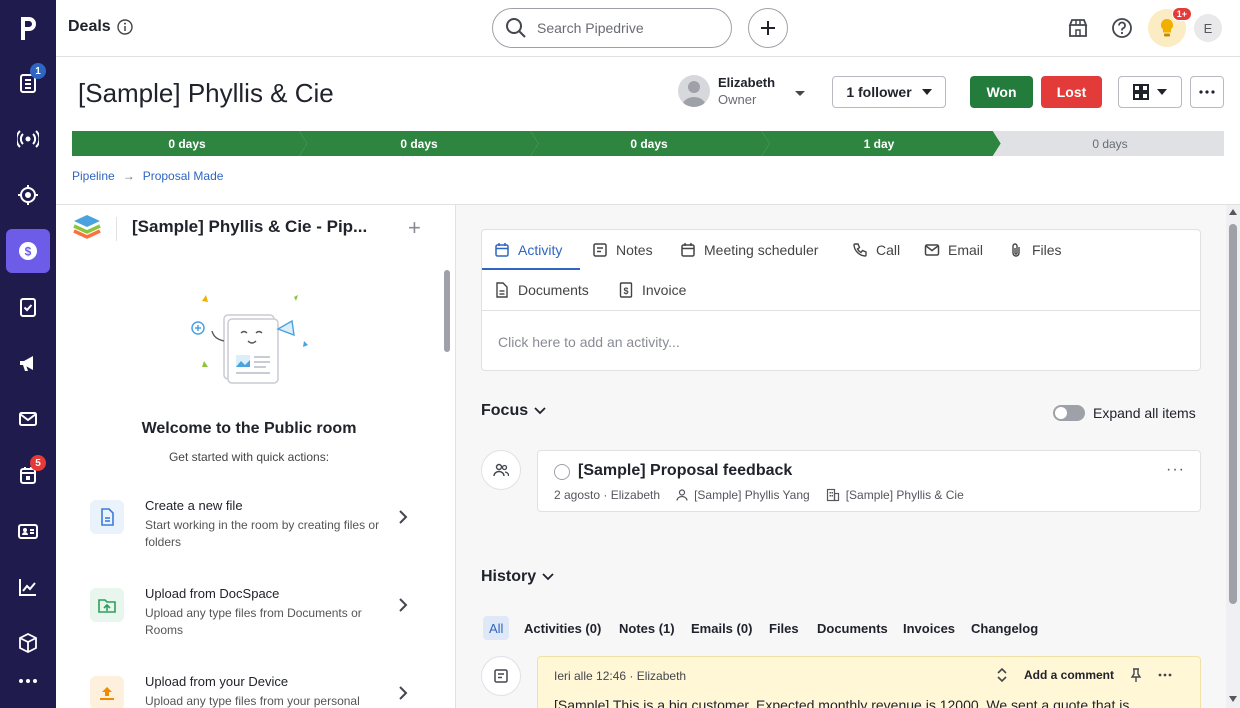 The image size is (1240, 708). Describe the element at coordinates (852, 628) in the screenshot. I see `history-tab-documents: Documents` at that location.